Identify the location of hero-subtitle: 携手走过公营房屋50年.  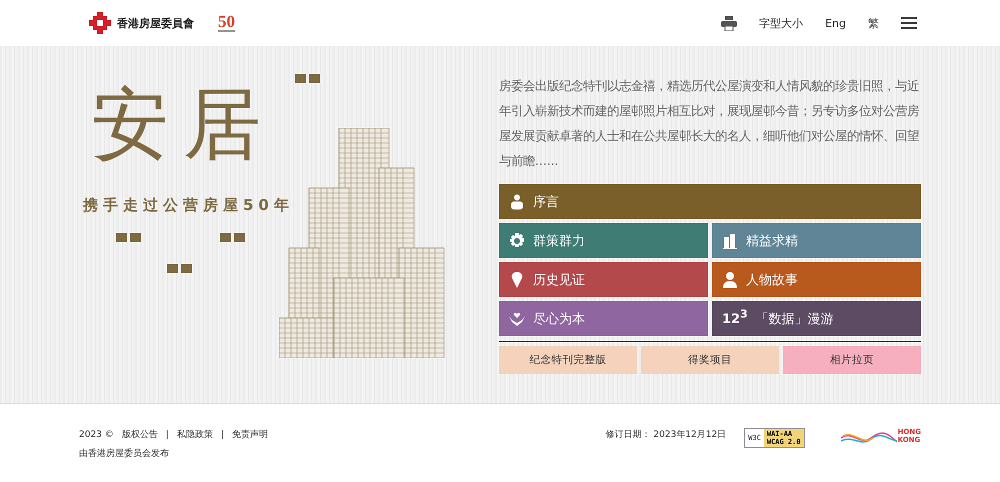
(188, 205).